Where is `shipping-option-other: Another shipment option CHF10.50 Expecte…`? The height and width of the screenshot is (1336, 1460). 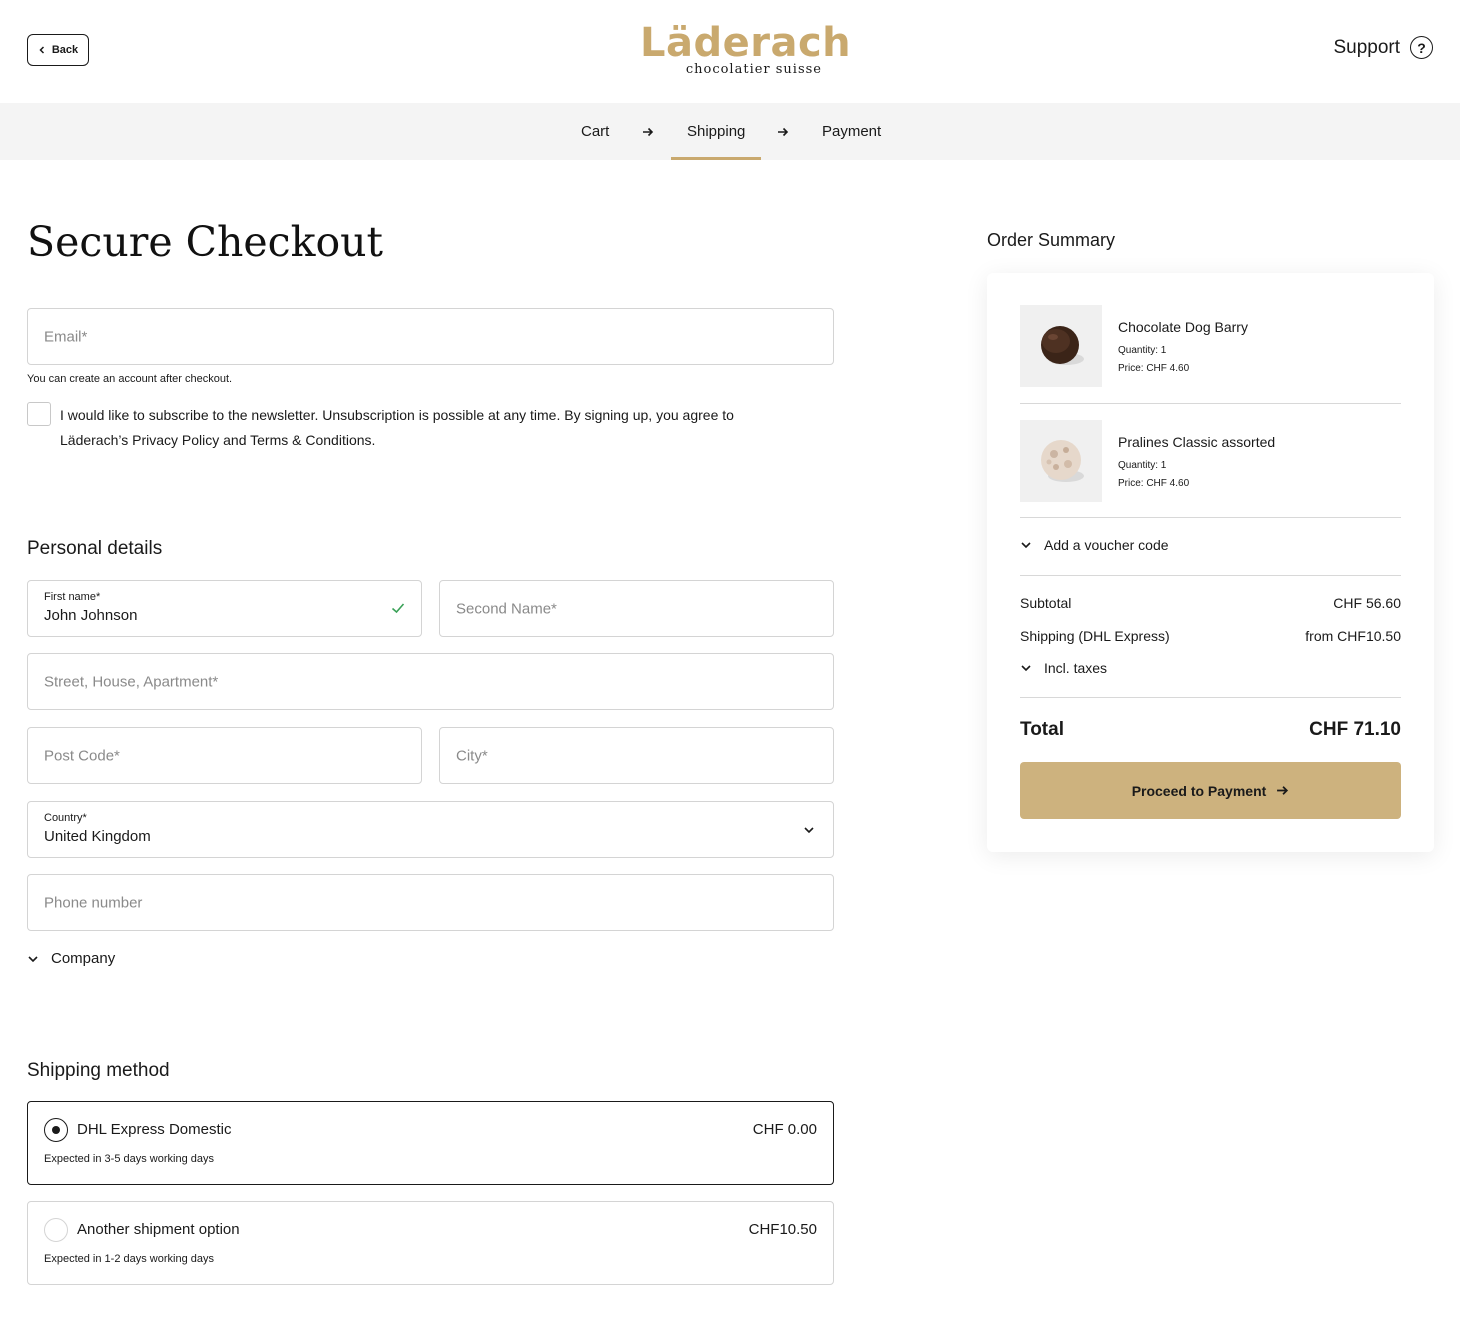
shipping-option-other: Another shipment option CHF10.50 Expecte… is located at coordinates (430, 1243).